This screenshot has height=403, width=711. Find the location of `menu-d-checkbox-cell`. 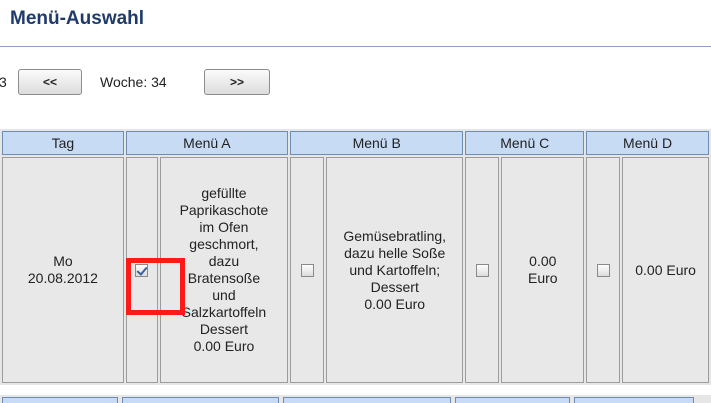

menu-d-checkbox-cell is located at coordinates (603, 270).